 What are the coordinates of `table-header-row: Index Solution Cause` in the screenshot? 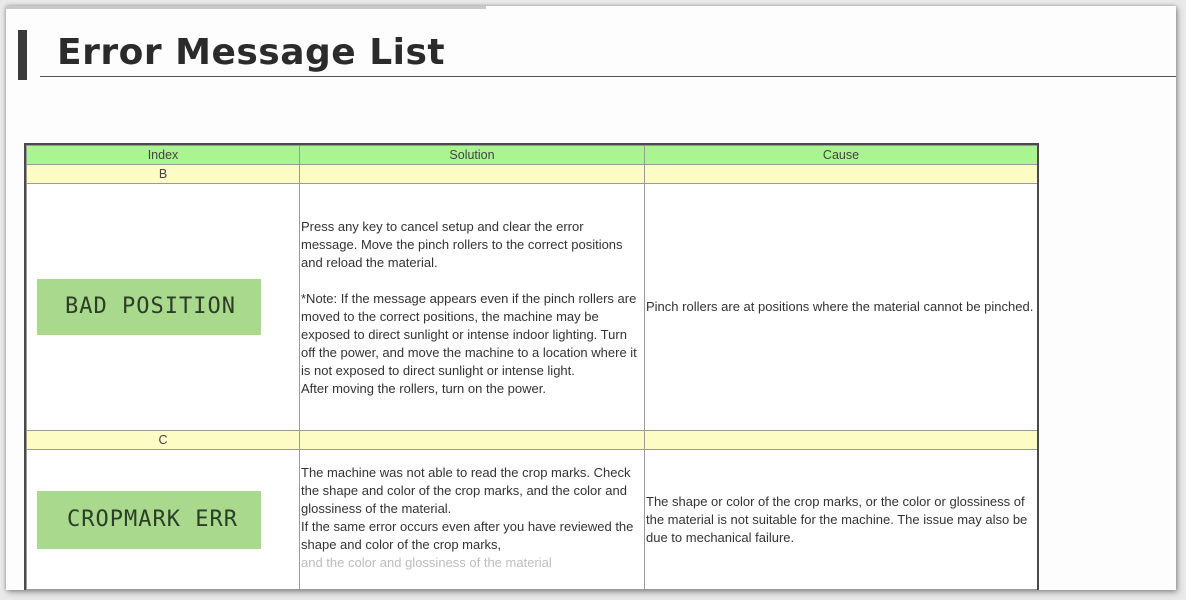 It's located at (531, 155).